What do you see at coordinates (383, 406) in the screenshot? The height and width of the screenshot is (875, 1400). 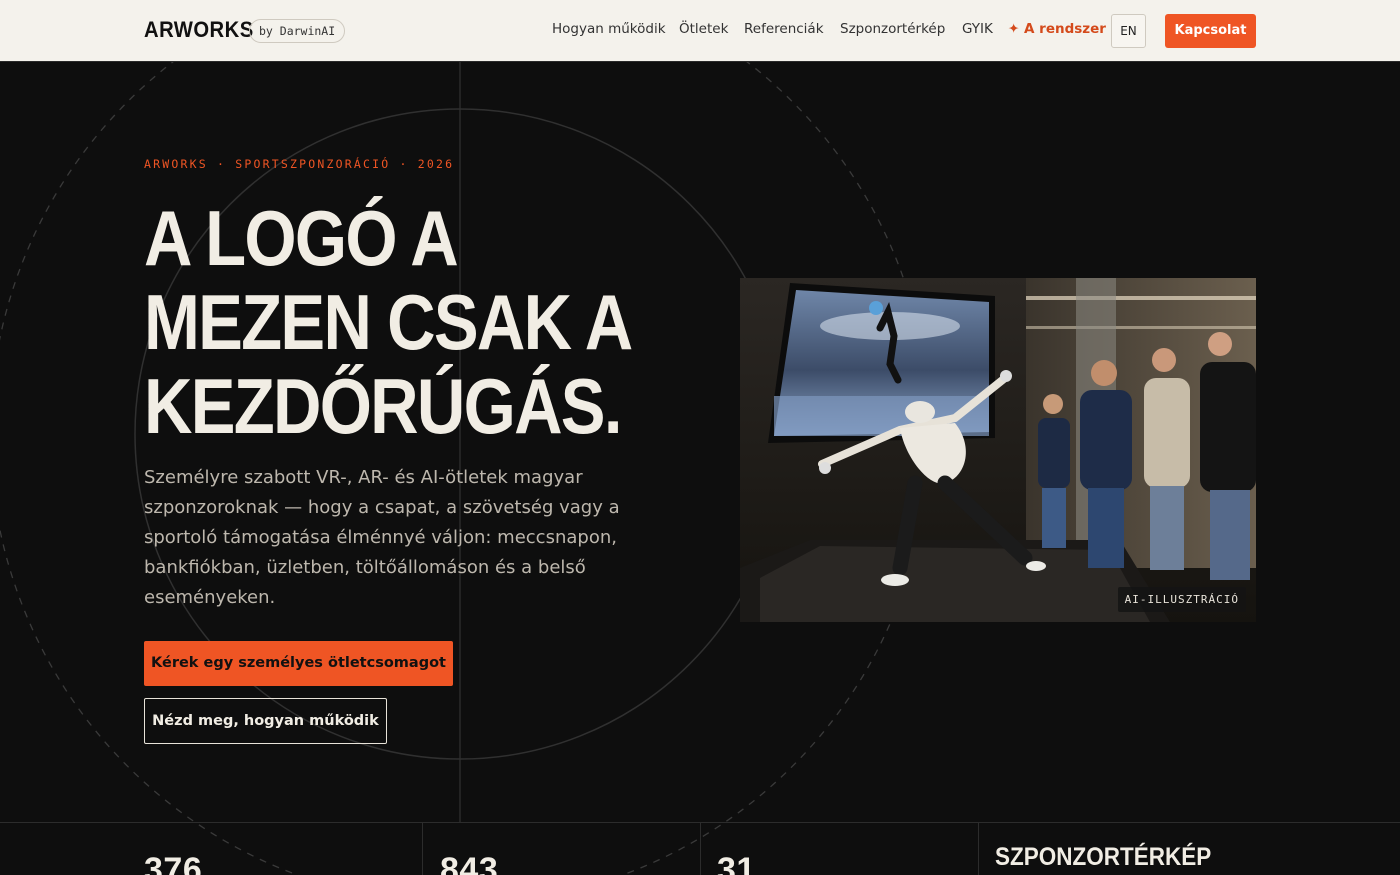 I see `headline-line-3: KEZDŐRÚGÁS.` at bounding box center [383, 406].